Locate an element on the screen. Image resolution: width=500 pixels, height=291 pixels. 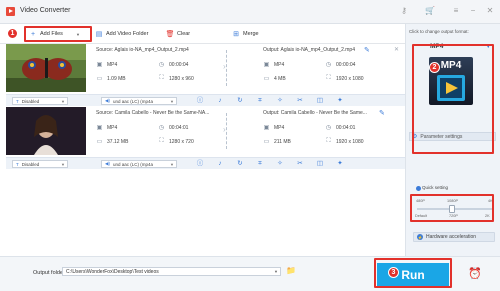
folder-icon: 📁 is located at coordinates (291, 271).